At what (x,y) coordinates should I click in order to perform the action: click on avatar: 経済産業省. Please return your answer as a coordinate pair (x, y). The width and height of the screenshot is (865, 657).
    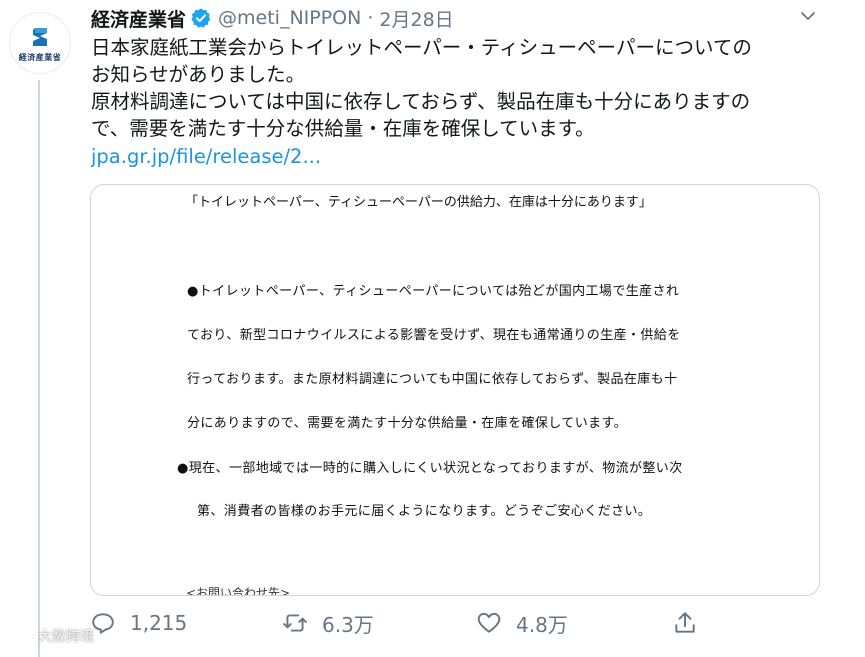
    Looking at the image, I should click on (40, 43).